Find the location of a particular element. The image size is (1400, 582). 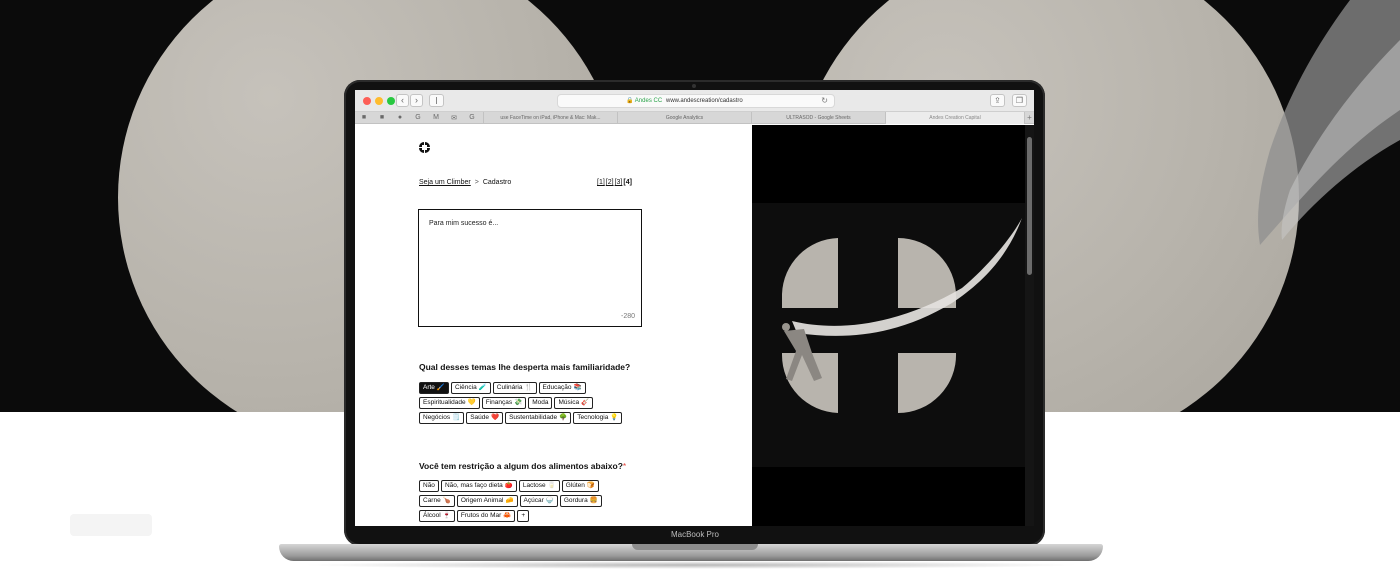

dancer-artwork-image is located at coordinates (888, 335).